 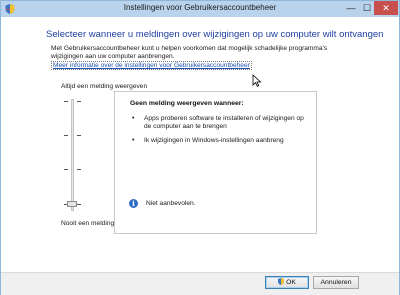 What do you see at coordinates (336, 282) in the screenshot?
I see `cancel-button: Annuleren` at bounding box center [336, 282].